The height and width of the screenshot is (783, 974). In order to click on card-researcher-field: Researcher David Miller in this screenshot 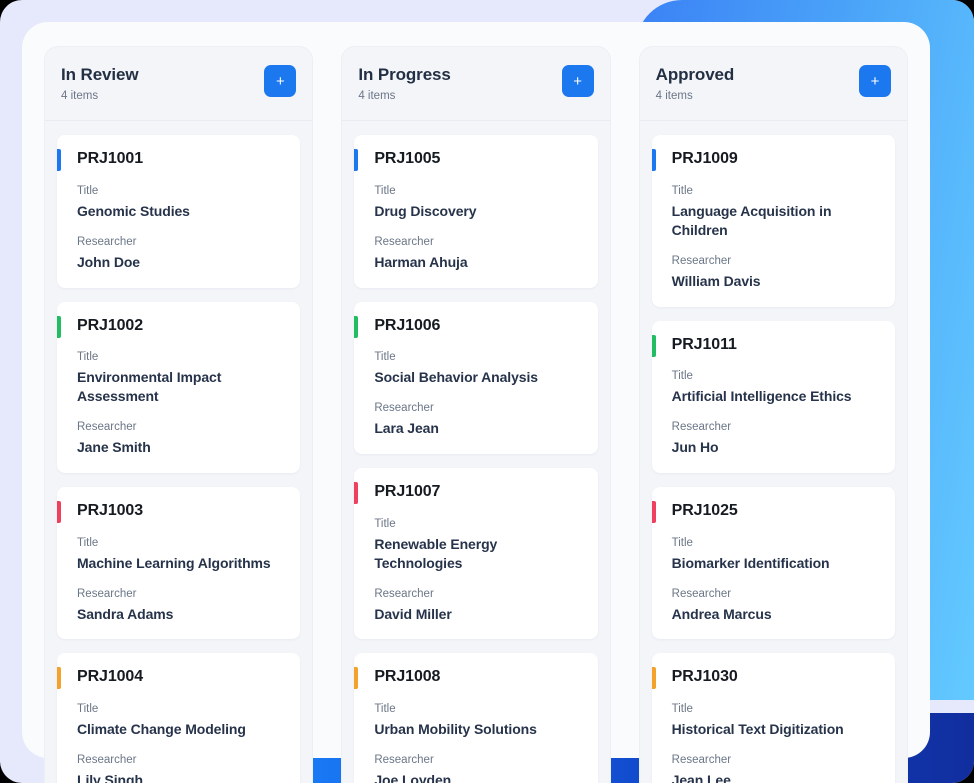, I will do `click(476, 605)`.